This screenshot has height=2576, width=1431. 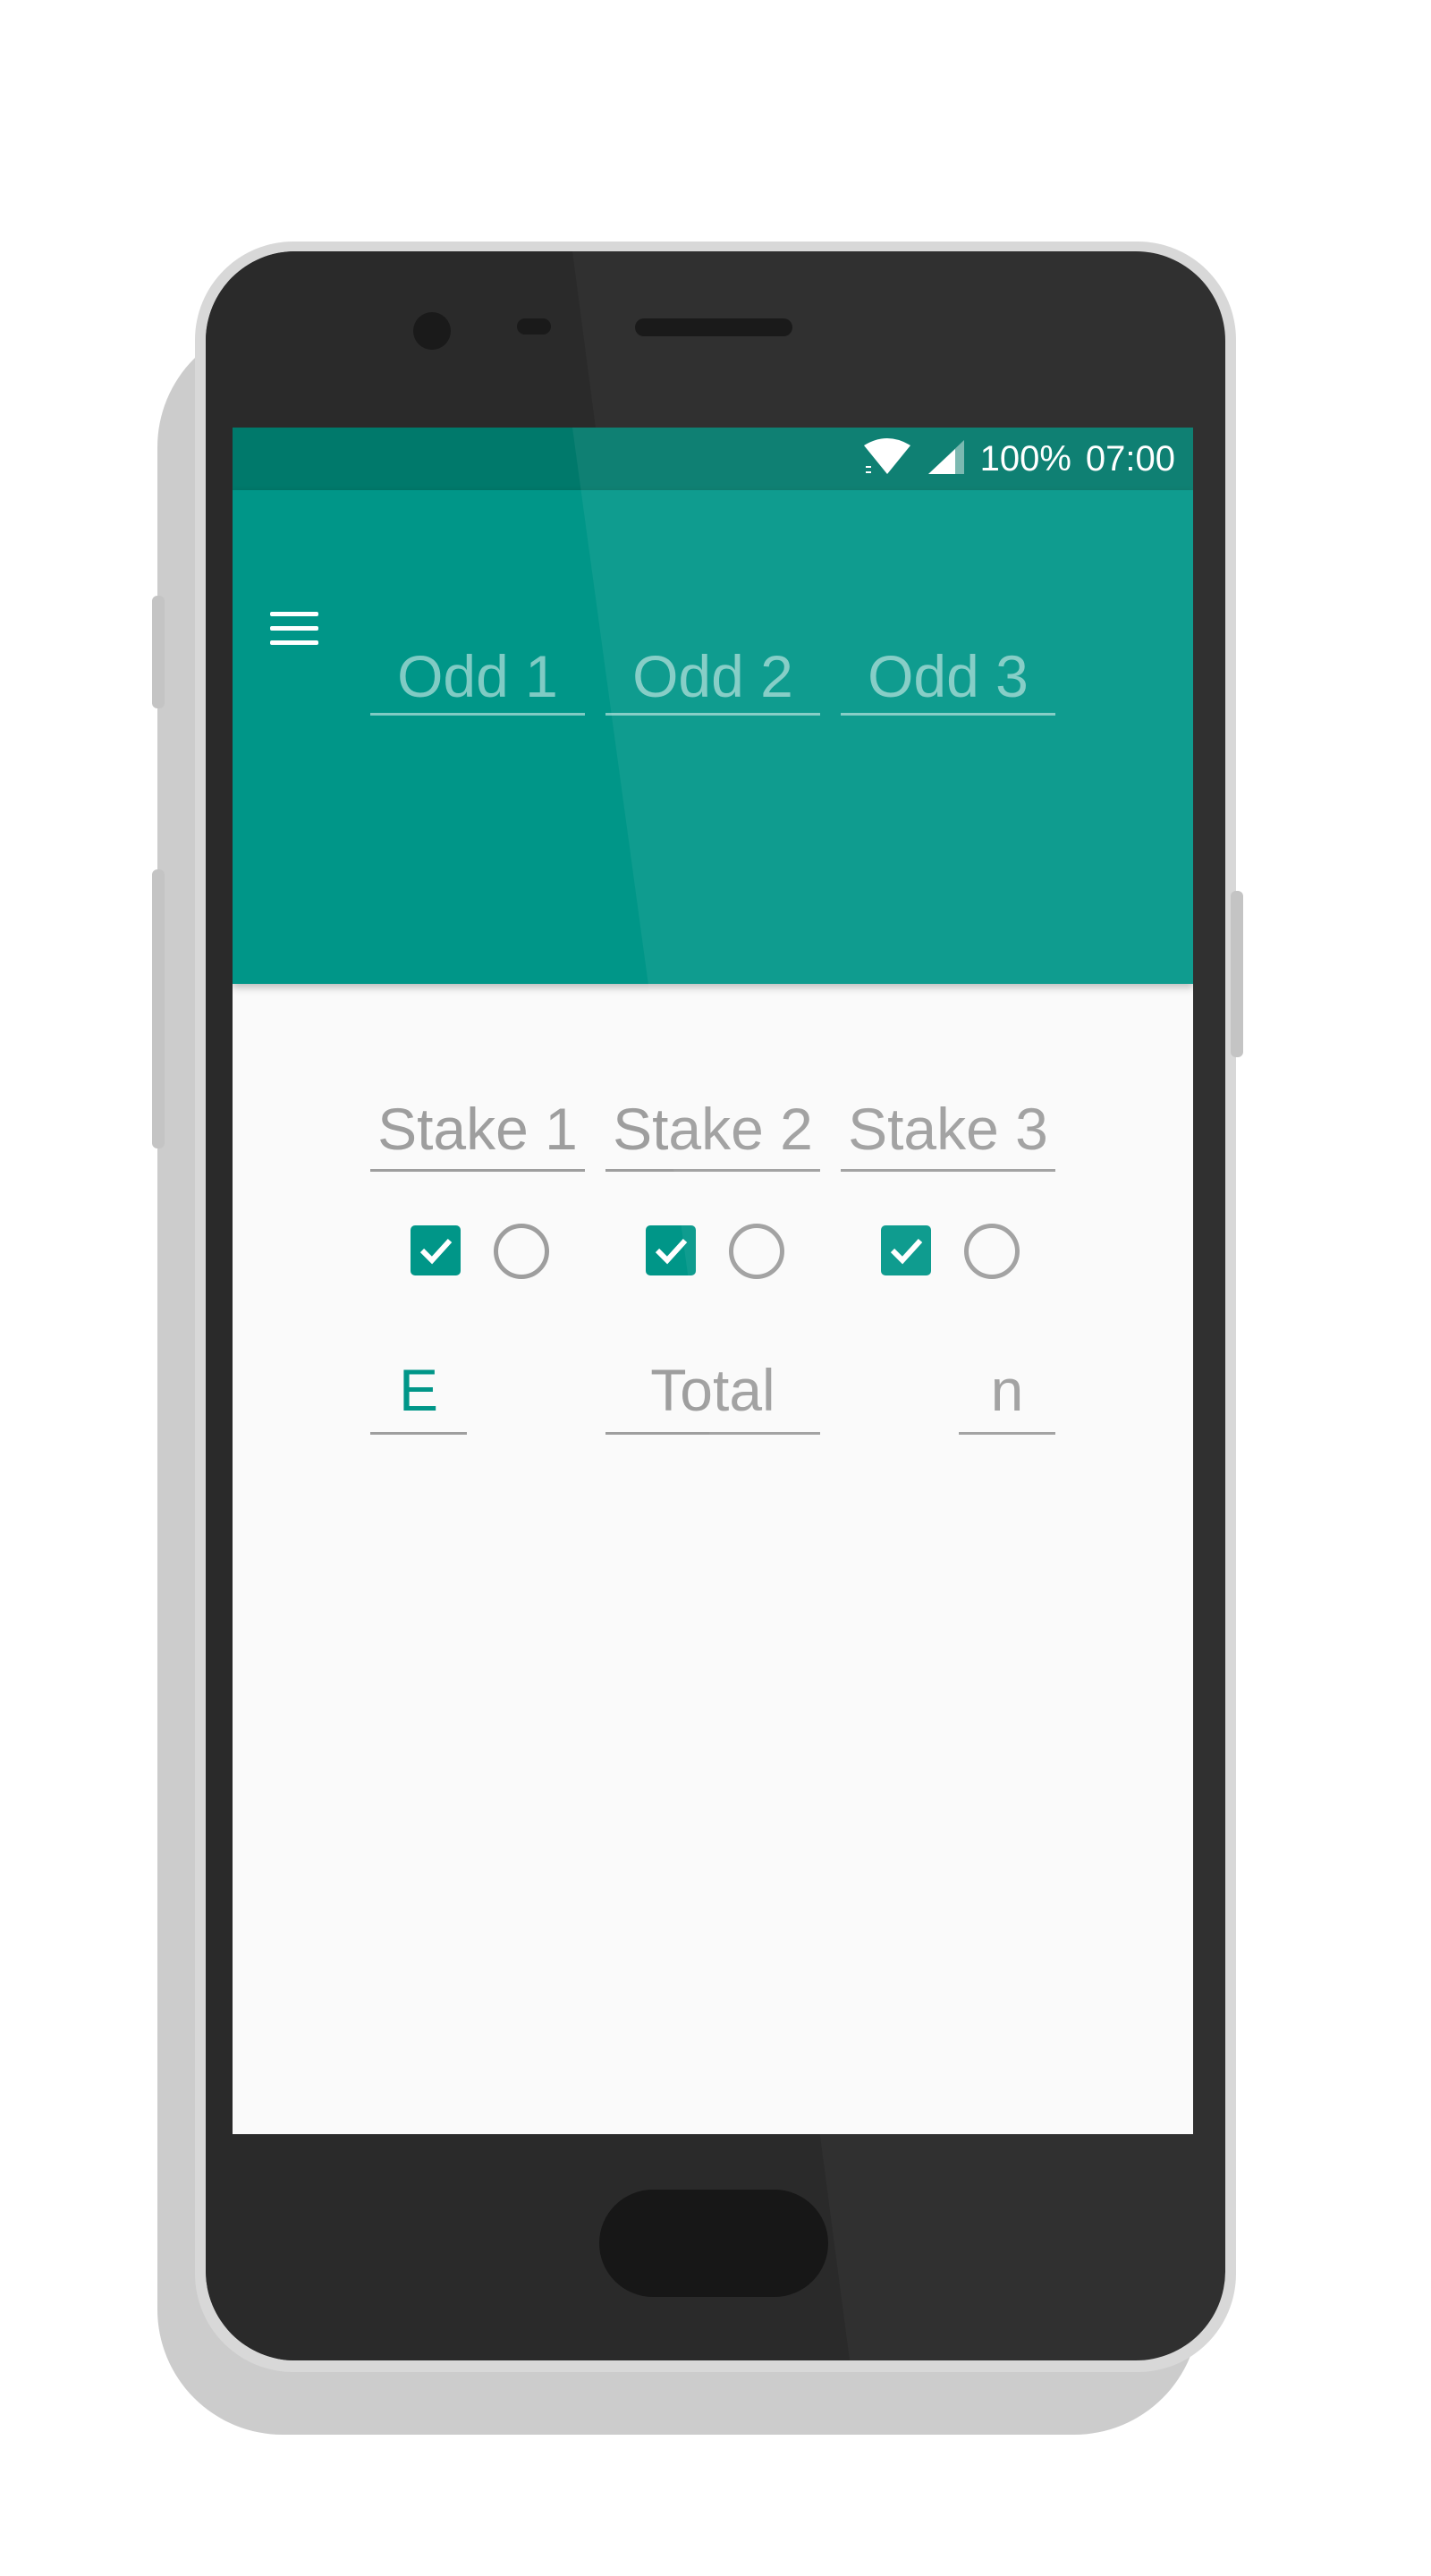 What do you see at coordinates (947, 459) in the screenshot?
I see `signal-icon` at bounding box center [947, 459].